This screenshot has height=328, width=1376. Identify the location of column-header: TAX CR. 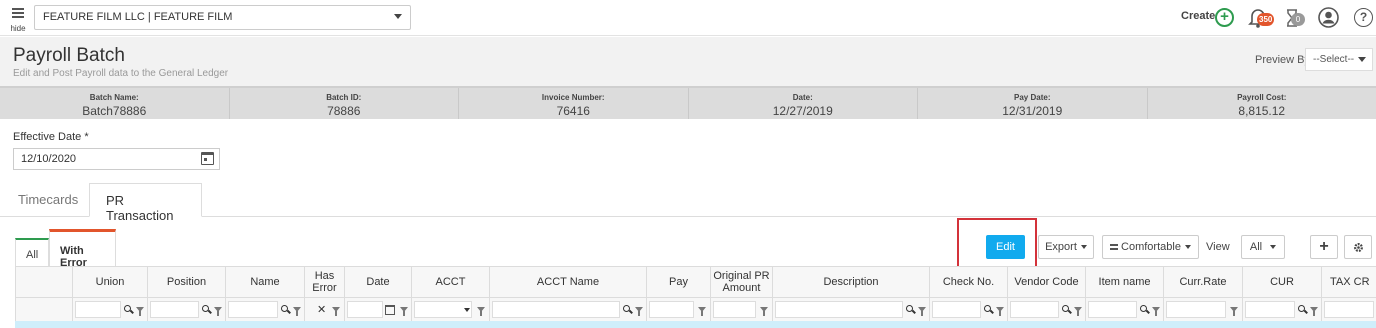
(1349, 281).